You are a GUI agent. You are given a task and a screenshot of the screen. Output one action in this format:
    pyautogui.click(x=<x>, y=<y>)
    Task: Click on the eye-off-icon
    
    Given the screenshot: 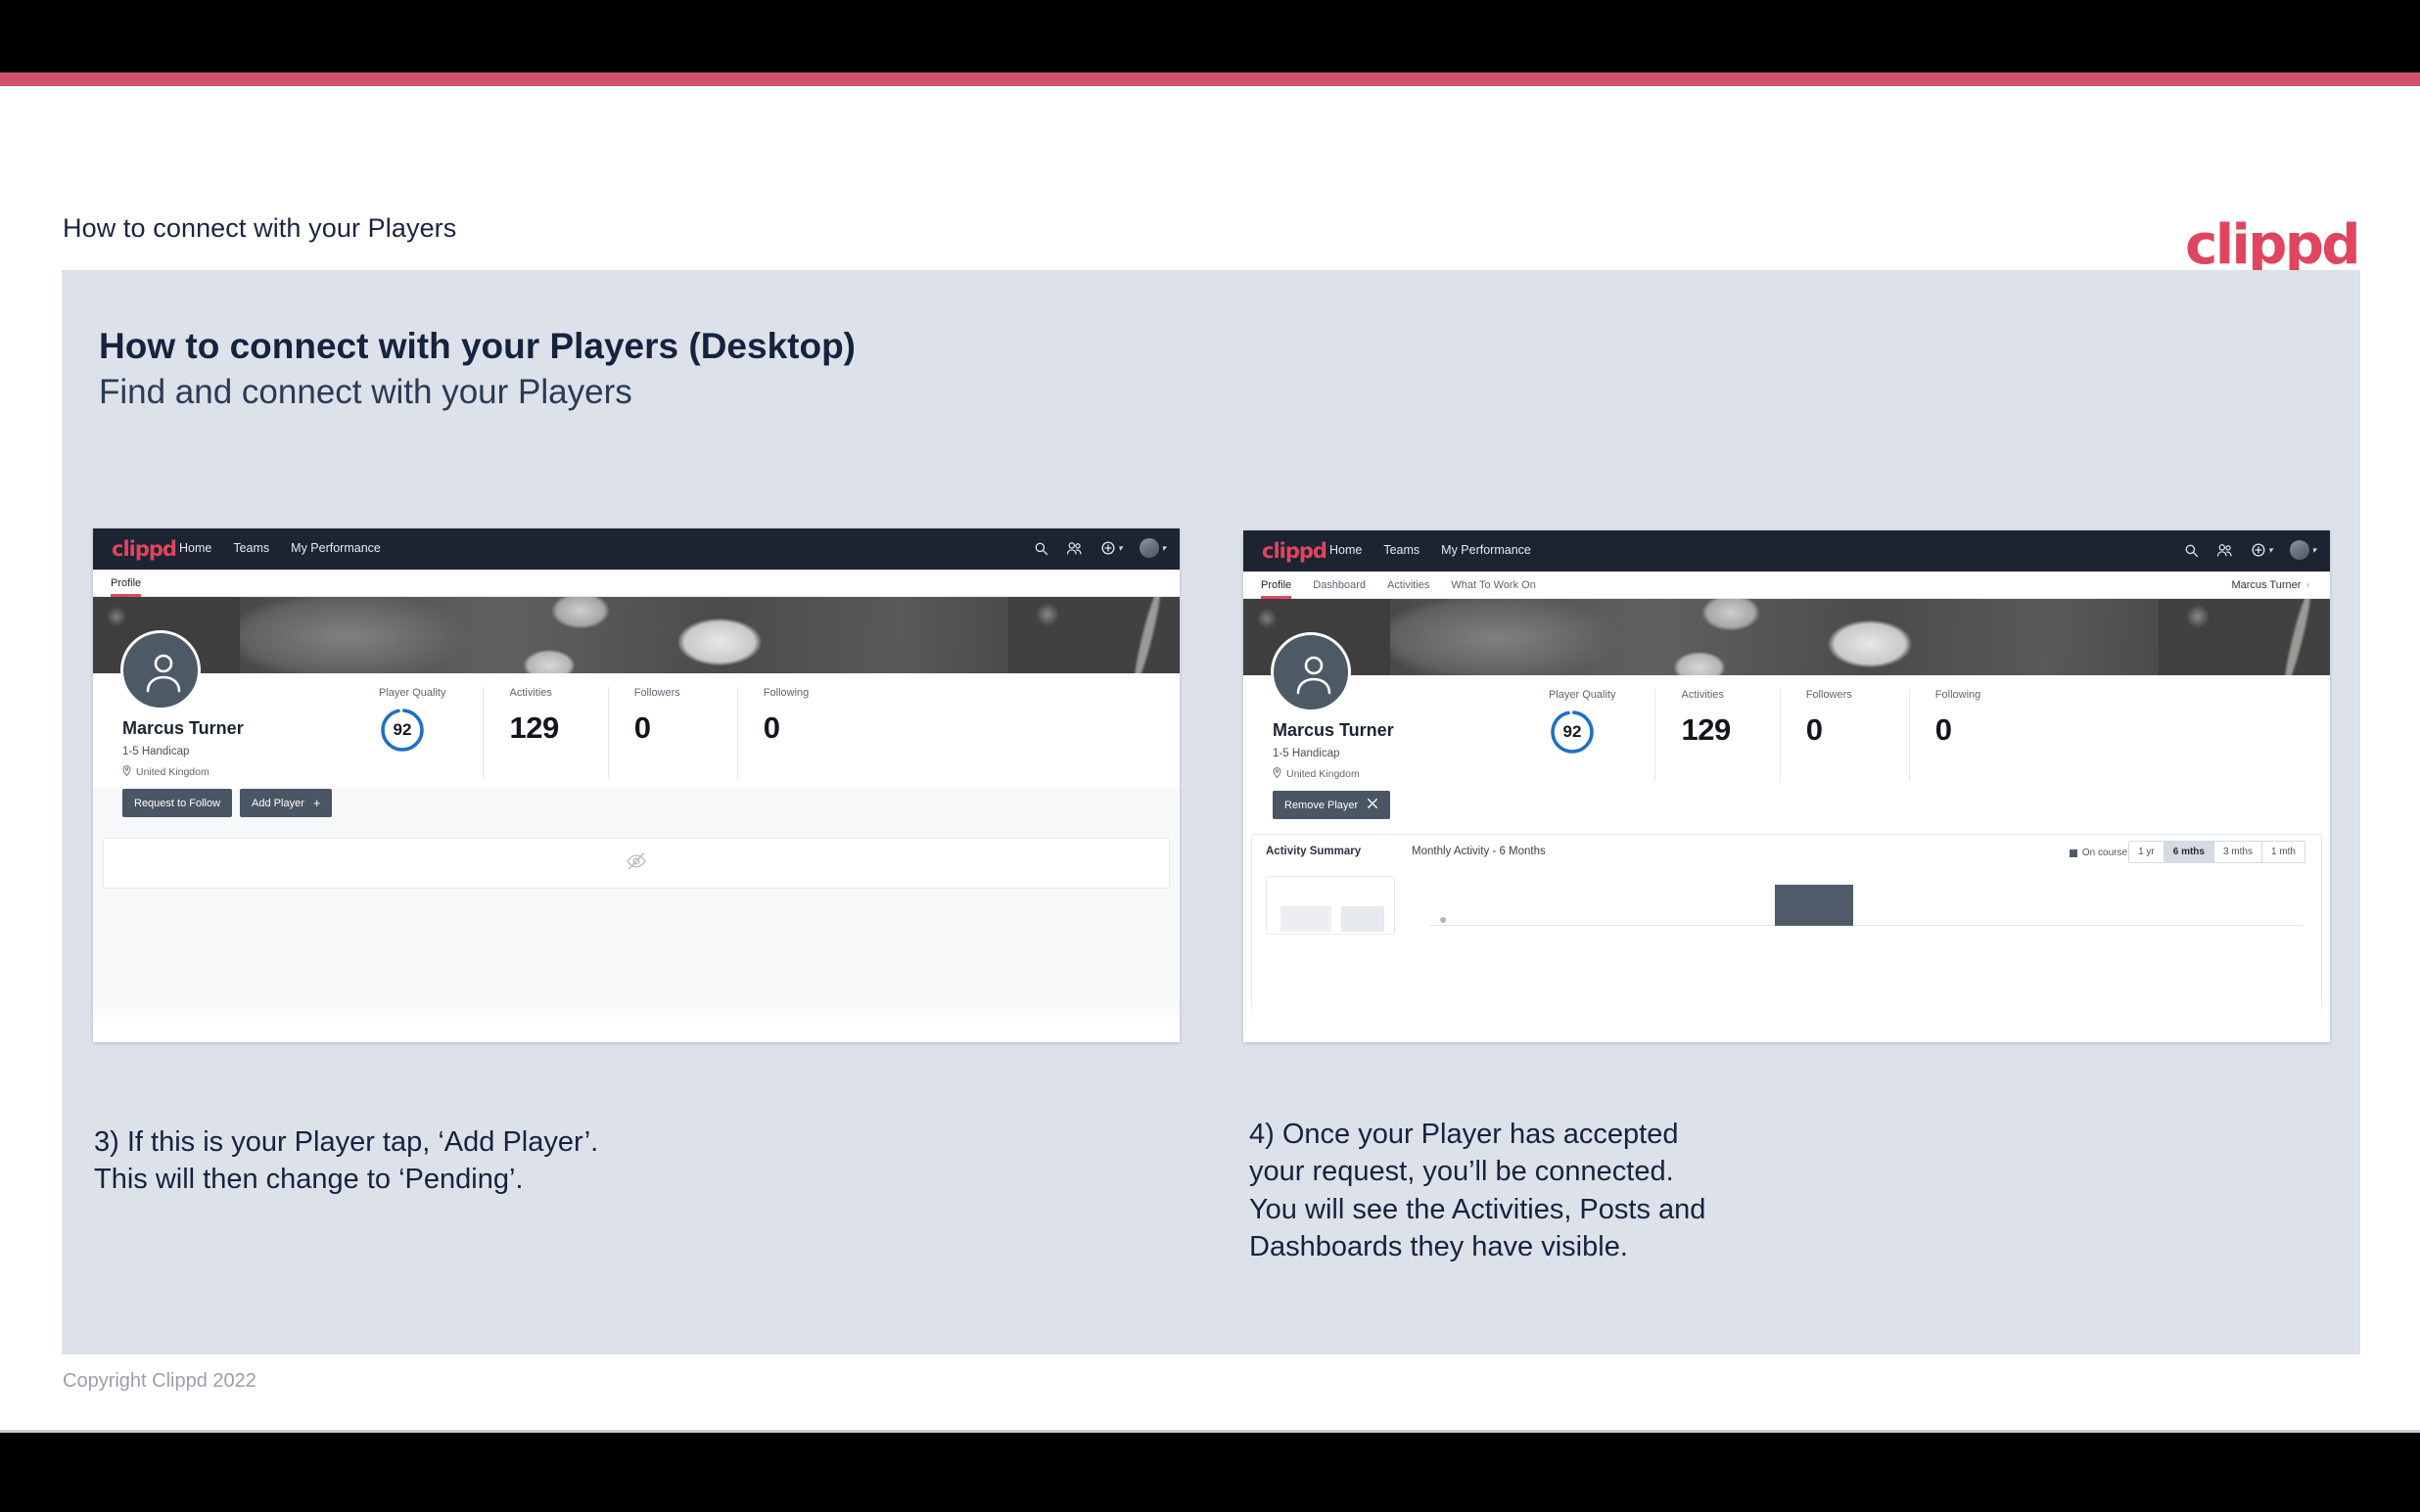 What is the action you would take?
    pyautogui.click(x=636, y=863)
    